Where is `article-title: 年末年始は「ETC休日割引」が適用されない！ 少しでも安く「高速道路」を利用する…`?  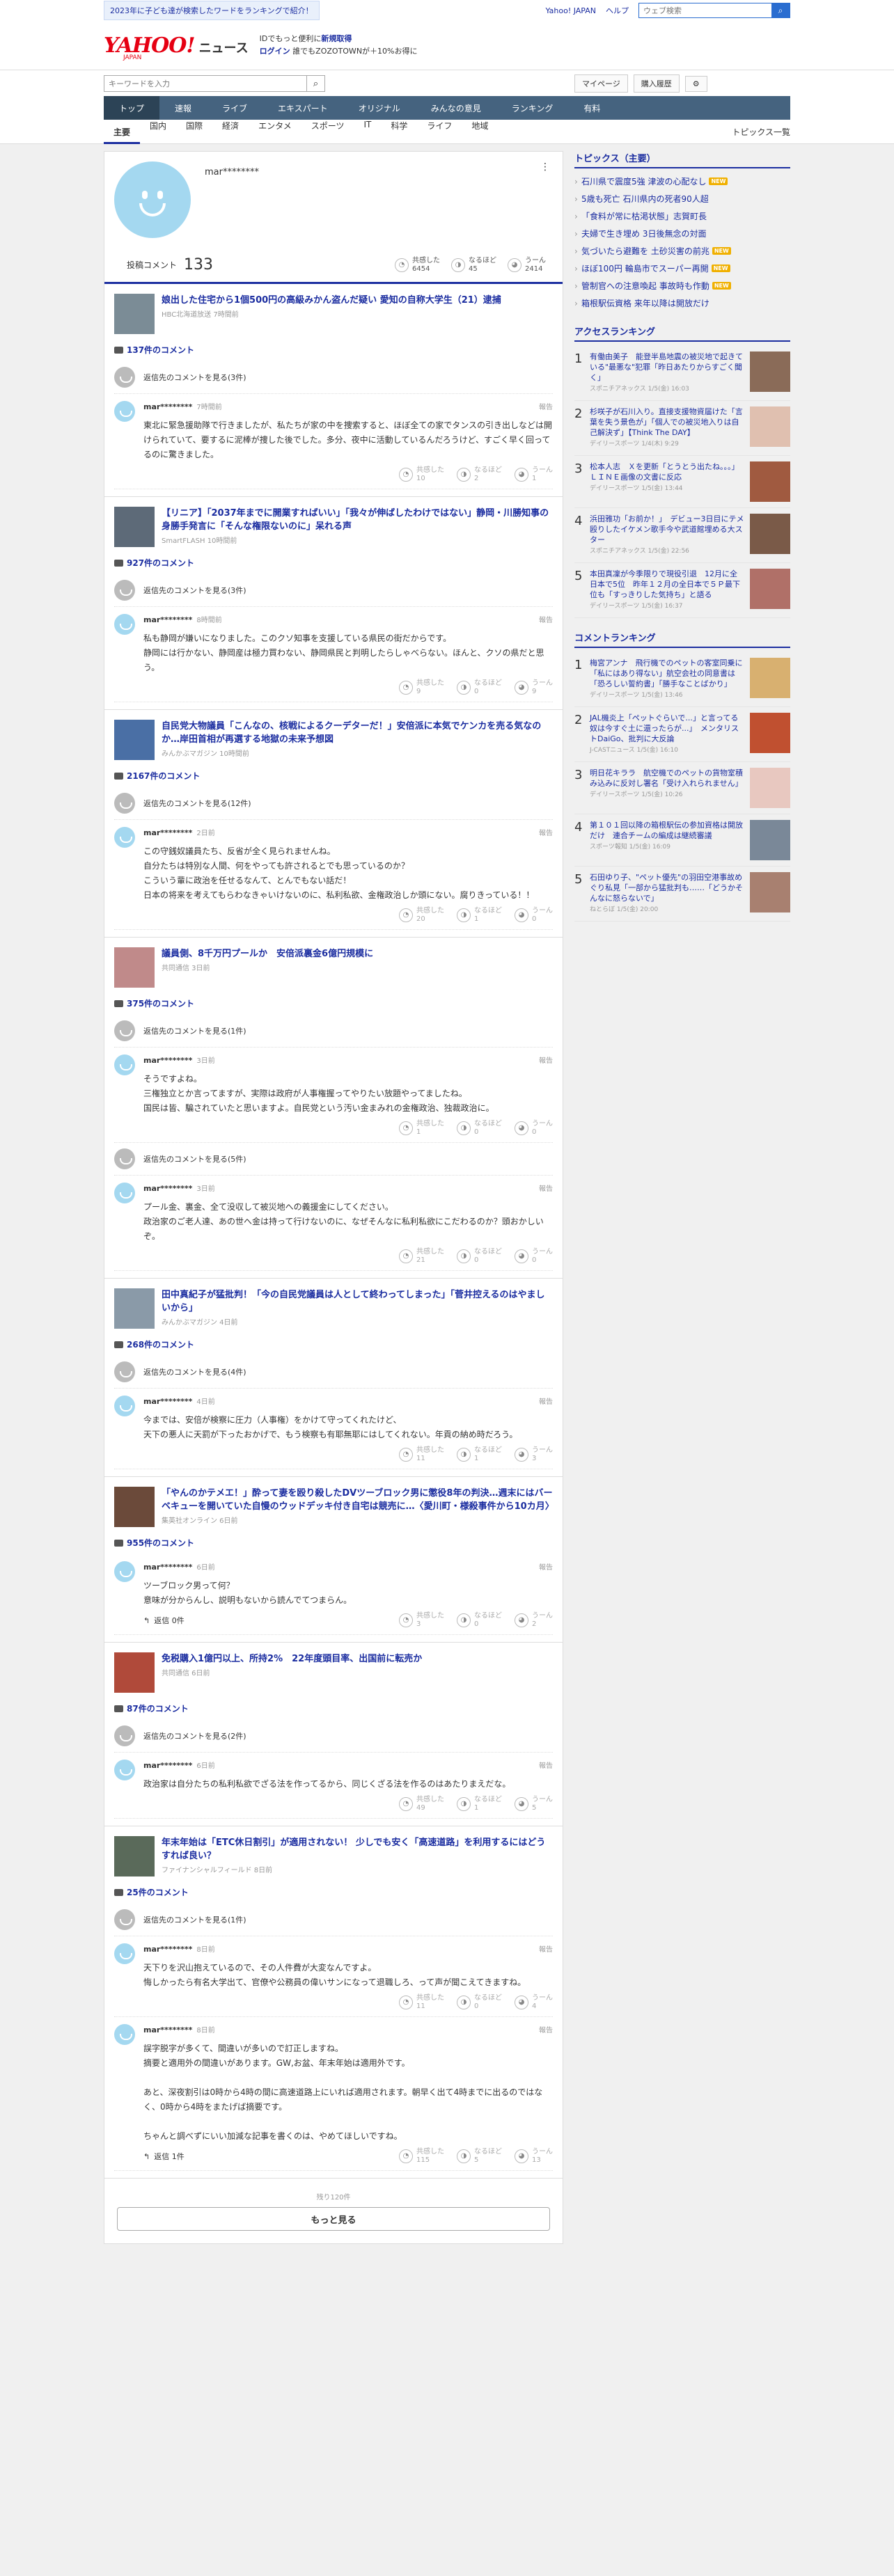
article-title: 年末年始は「ETC休日割引」が適用されない！ 少しでも安く「高速道路」を利用する… is located at coordinates (357, 1849).